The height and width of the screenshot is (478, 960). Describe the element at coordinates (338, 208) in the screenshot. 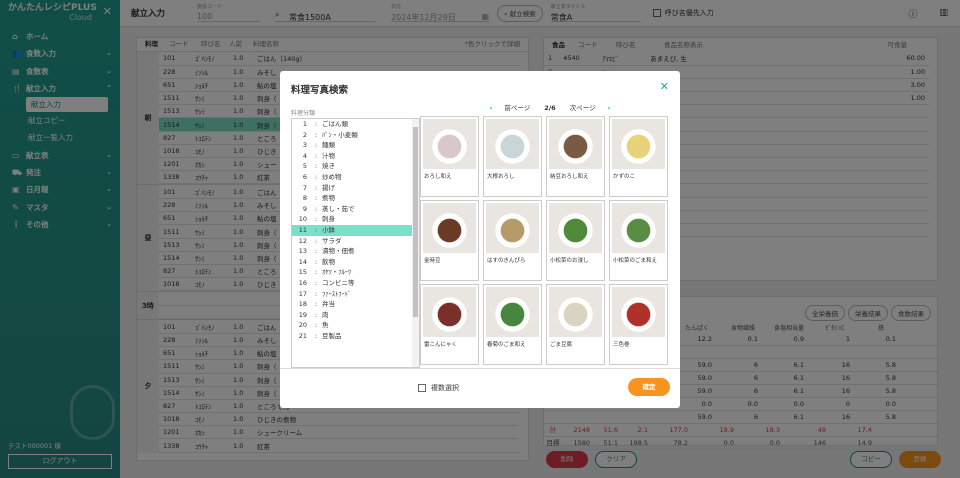

I see `category-name: 蒸し・茹で` at that location.